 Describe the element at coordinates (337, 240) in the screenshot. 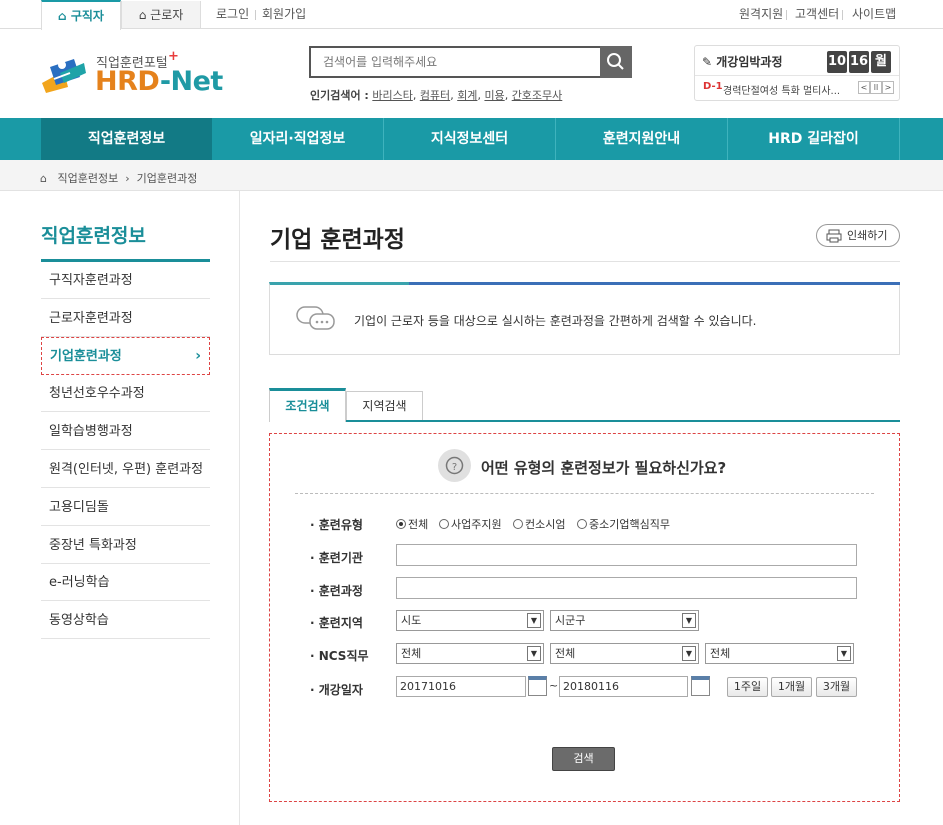

I see `page-title: 기업 훈련과정` at that location.